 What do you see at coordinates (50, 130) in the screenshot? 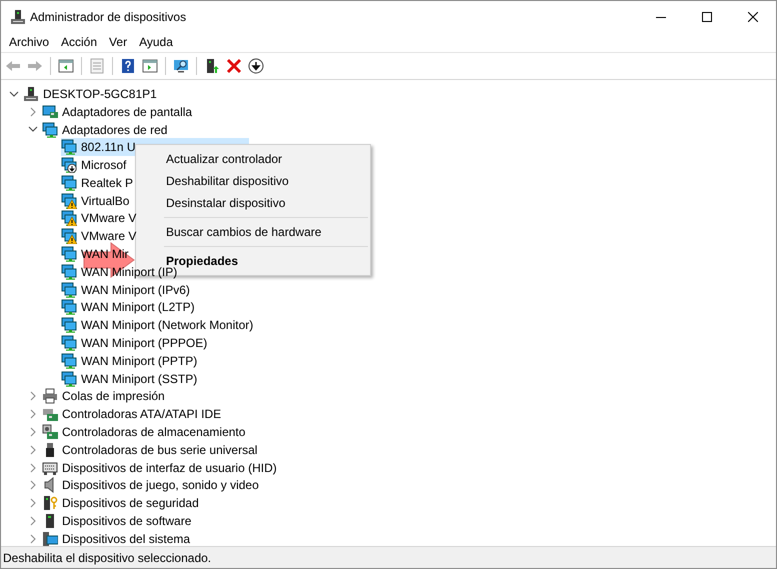
I see `network-adapter-icon` at bounding box center [50, 130].